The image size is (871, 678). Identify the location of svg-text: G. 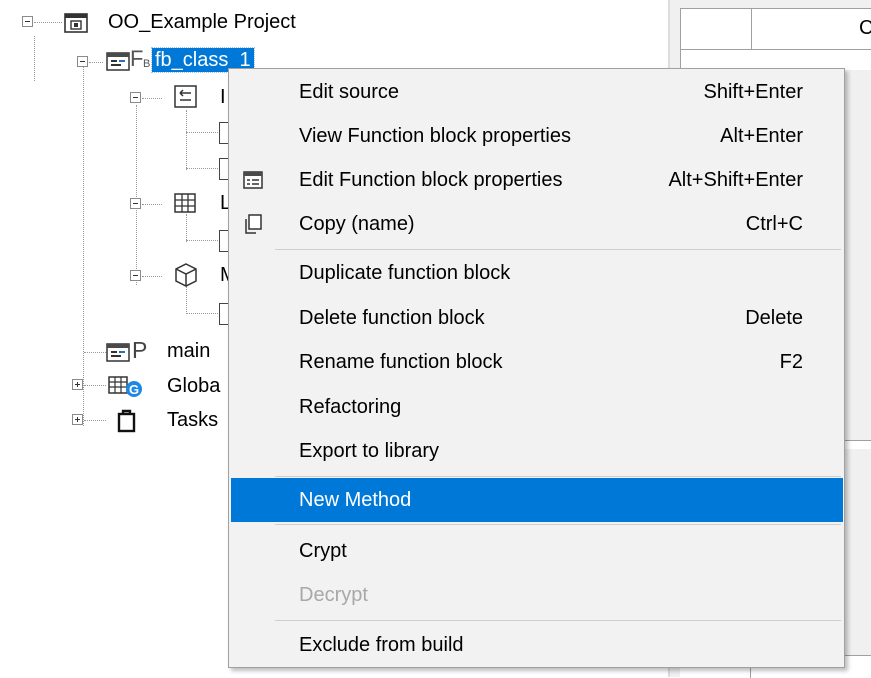
(134, 389).